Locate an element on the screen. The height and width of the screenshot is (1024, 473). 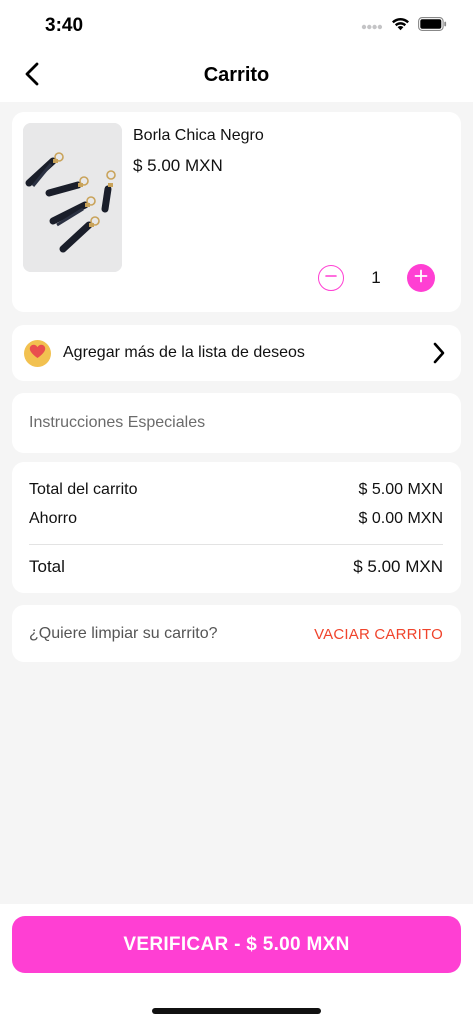
savings-value: $ 0.00 MXN is located at coordinates (400, 518).